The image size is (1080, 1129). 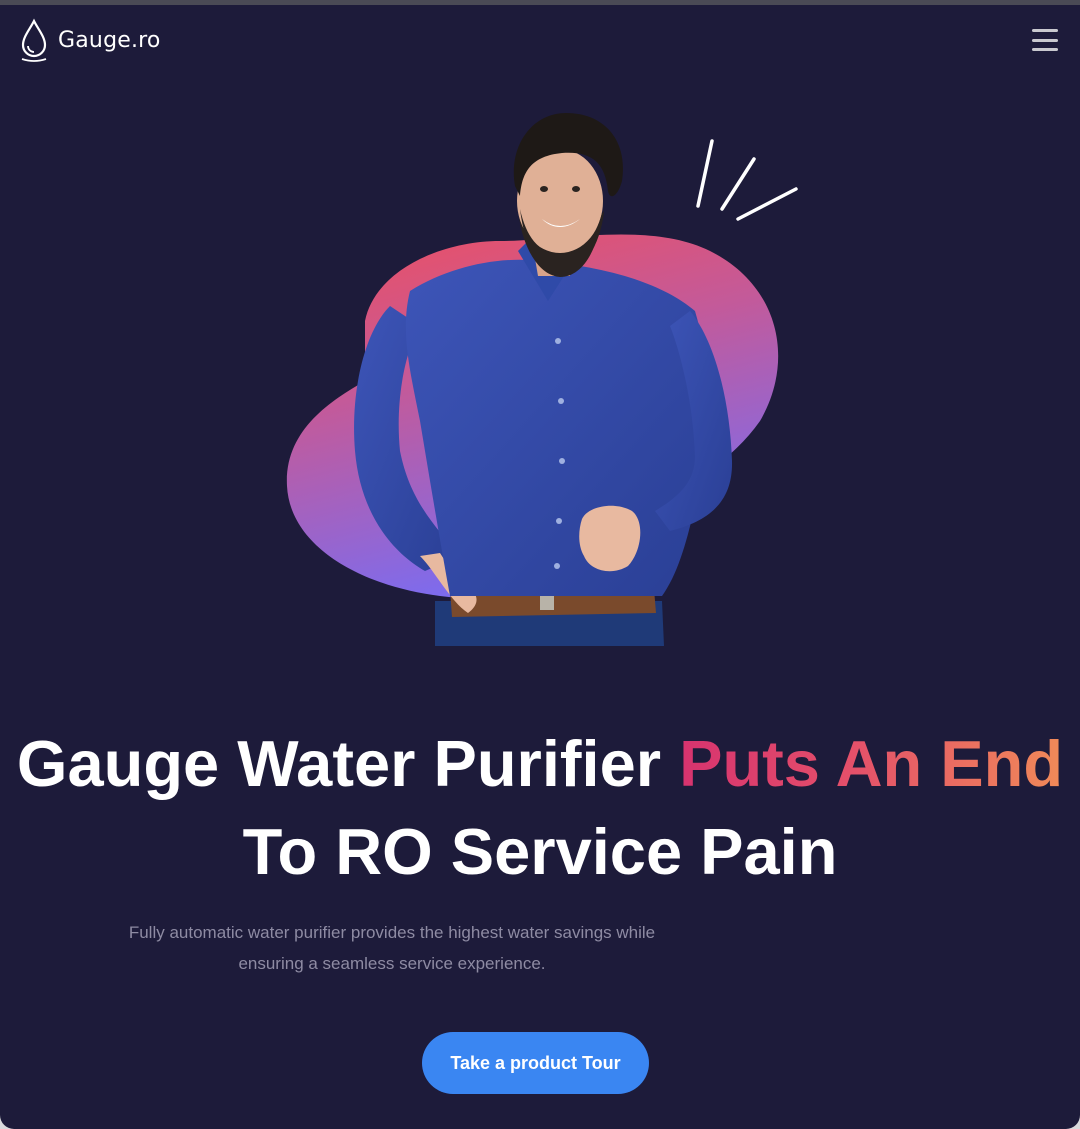 What do you see at coordinates (348, 763) in the screenshot?
I see `headline-part-1: Gauge Water Purifier` at bounding box center [348, 763].